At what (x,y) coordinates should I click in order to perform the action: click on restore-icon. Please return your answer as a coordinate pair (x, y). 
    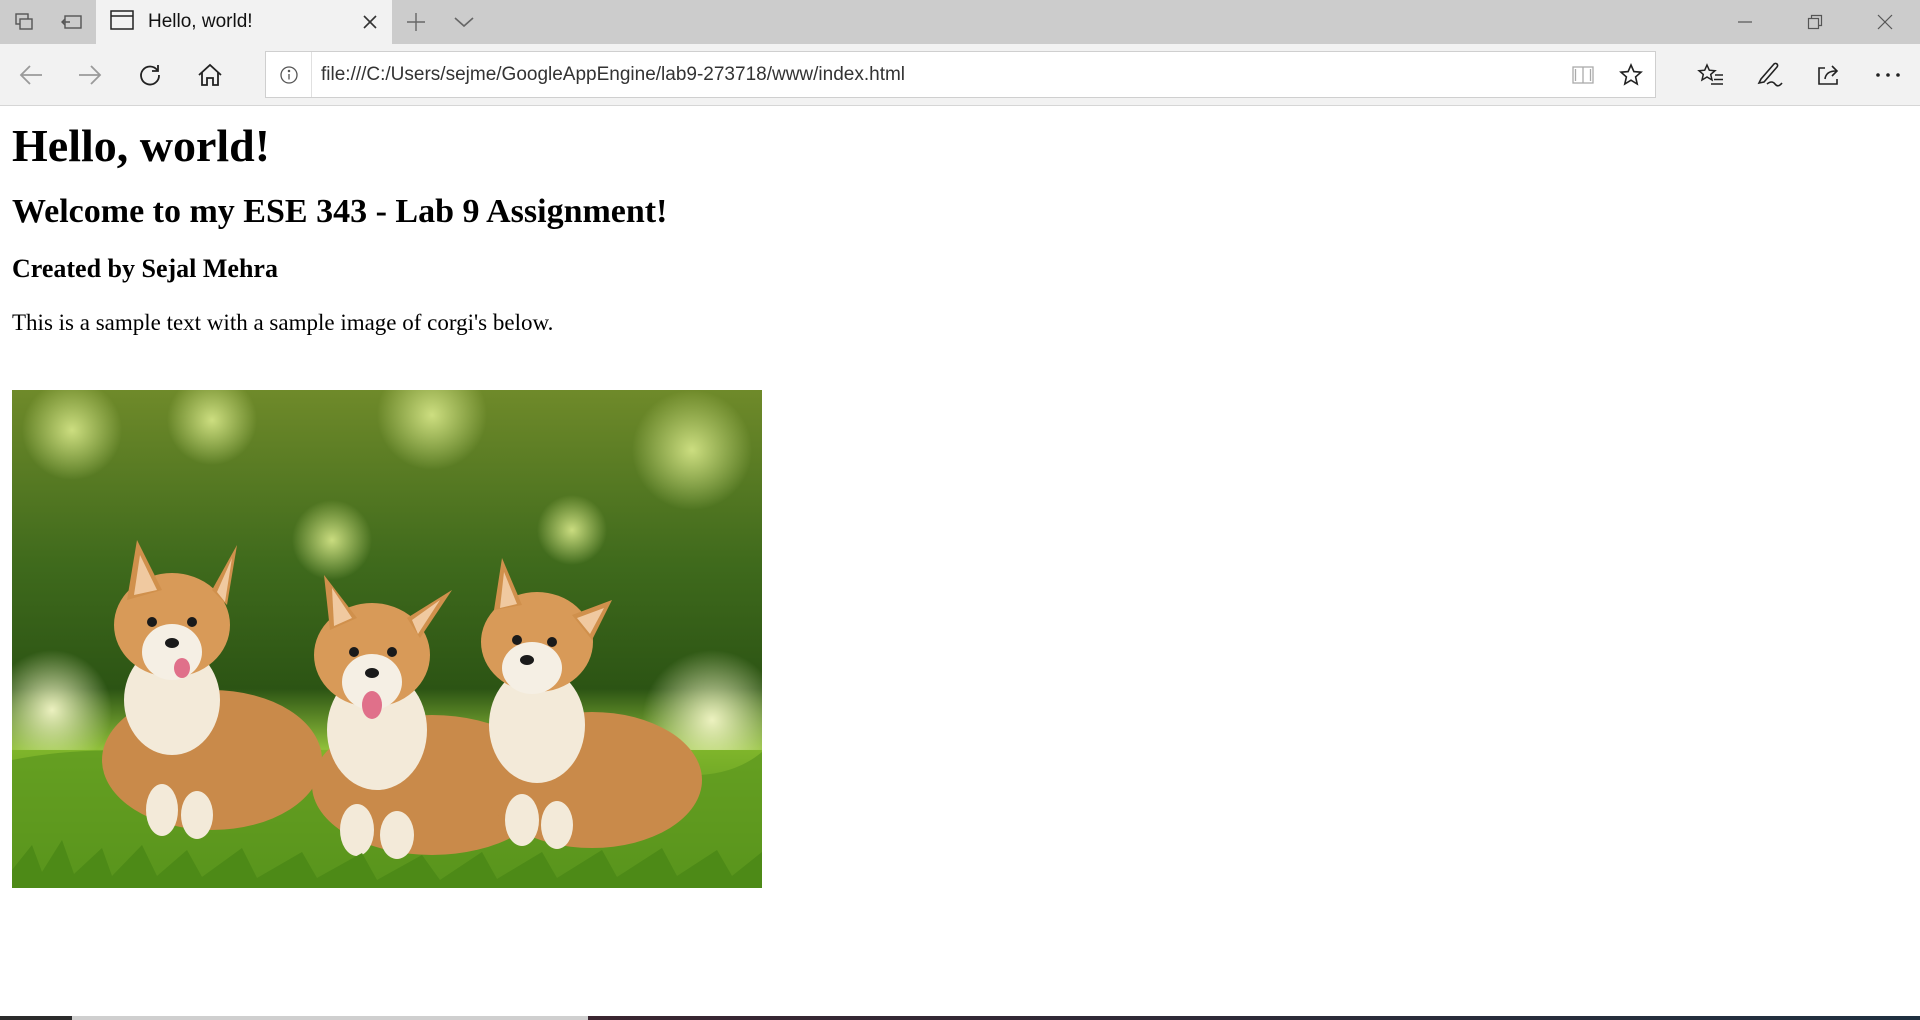
    Looking at the image, I should click on (1815, 22).